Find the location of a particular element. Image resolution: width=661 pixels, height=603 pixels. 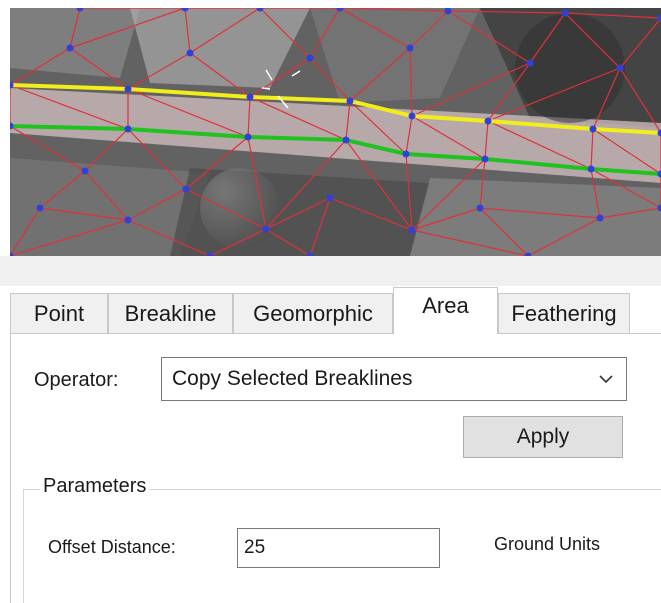

apply-button: Apply is located at coordinates (543, 437).